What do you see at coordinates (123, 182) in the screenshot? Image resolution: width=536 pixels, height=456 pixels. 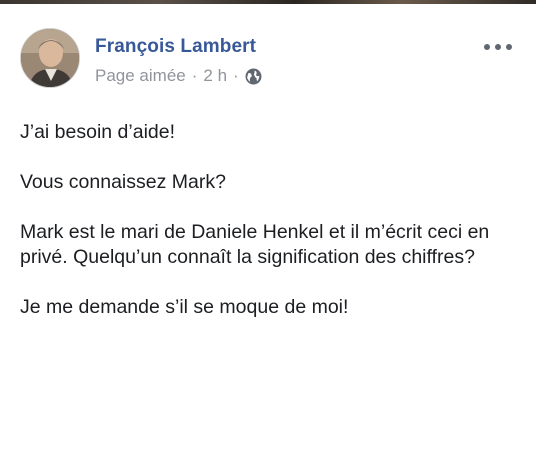 I see `post-paragraph: Vous connaissez Mark?` at bounding box center [123, 182].